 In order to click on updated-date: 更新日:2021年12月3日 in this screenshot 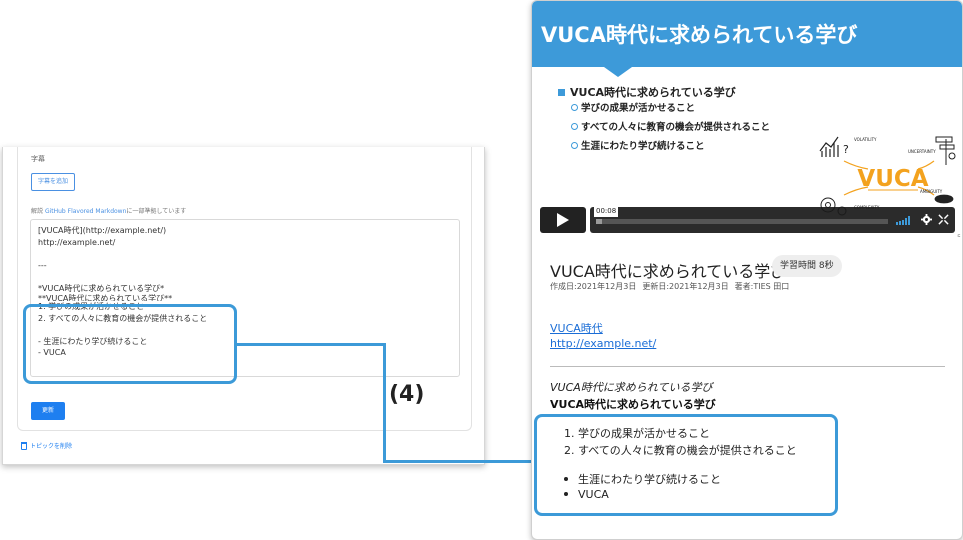, I will do `click(685, 286)`.